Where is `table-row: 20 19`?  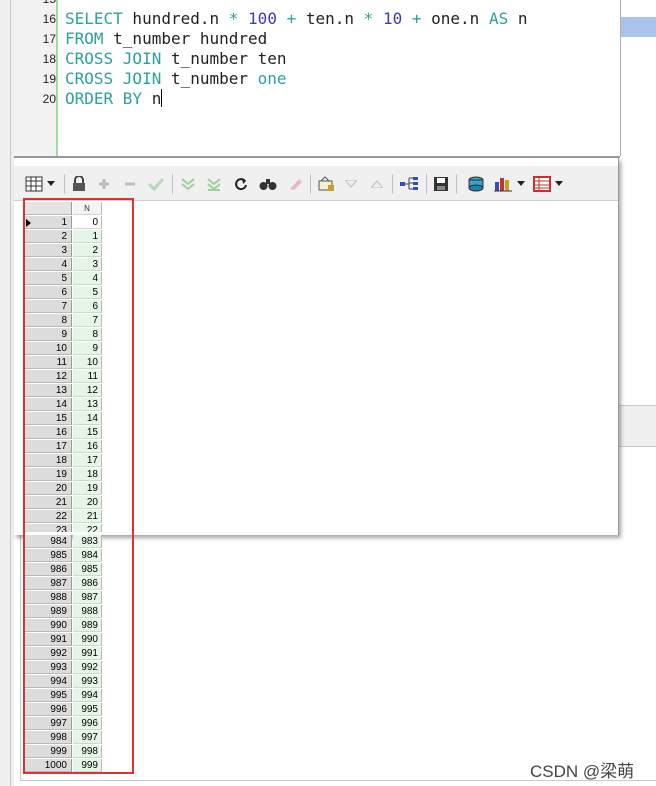 table-row: 20 19 is located at coordinates (64, 489).